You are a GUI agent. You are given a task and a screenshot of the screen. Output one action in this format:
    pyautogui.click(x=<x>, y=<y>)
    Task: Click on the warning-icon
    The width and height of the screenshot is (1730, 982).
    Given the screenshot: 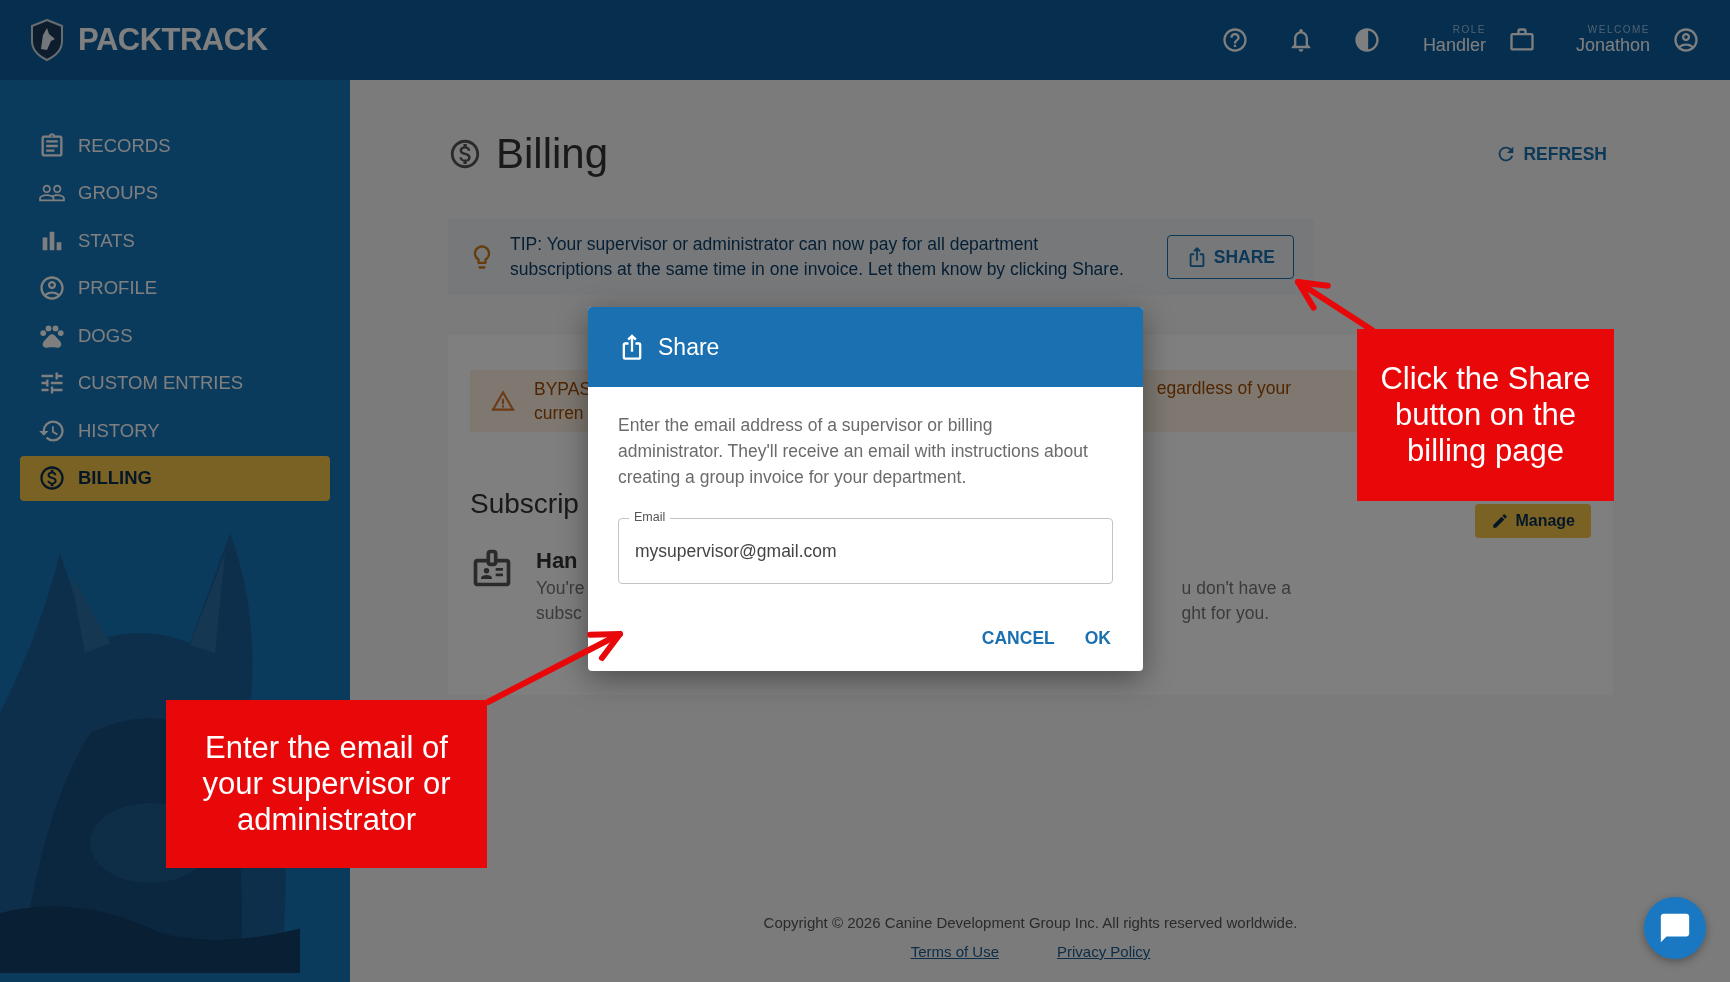 What is the action you would take?
    pyautogui.click(x=503, y=401)
    